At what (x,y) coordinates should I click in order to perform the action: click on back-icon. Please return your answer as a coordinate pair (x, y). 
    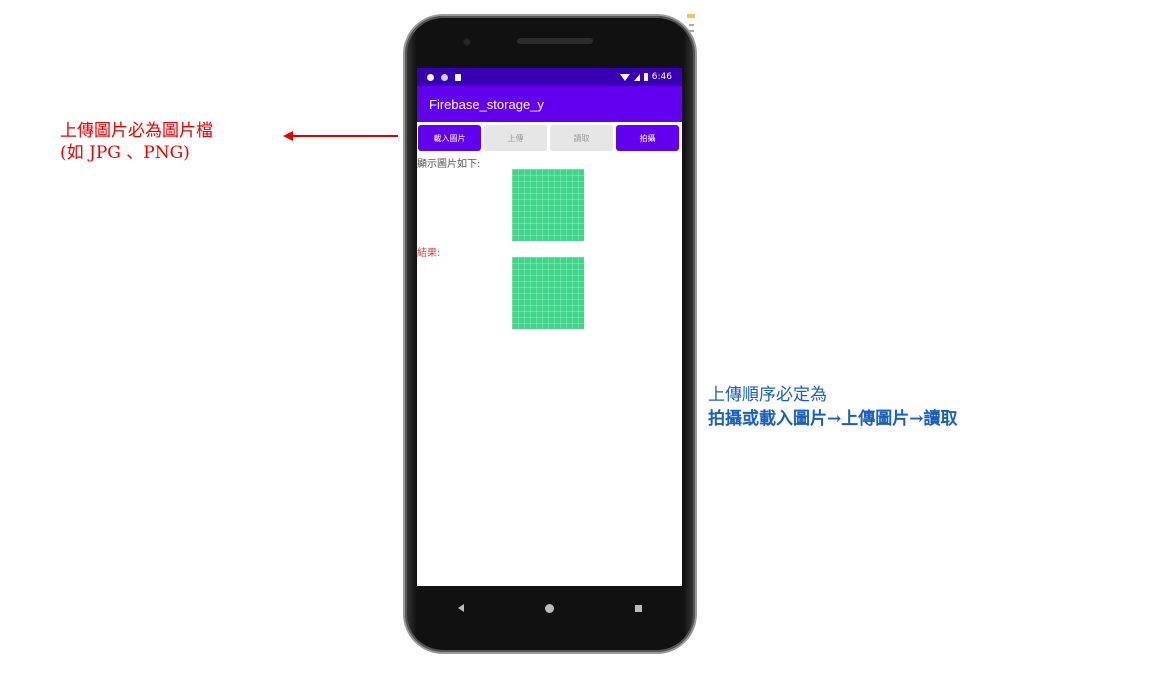
    Looking at the image, I should click on (460, 608).